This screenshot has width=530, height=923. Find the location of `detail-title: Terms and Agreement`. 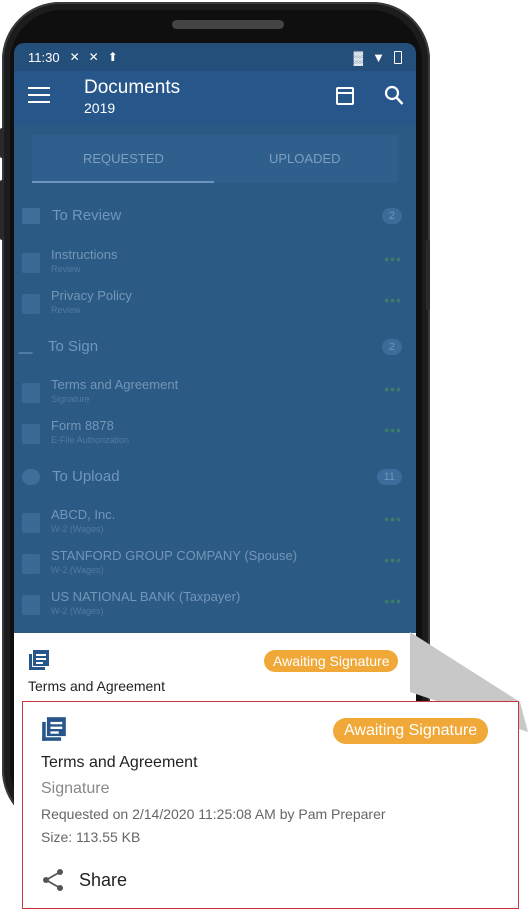

detail-title: Terms and Agreement is located at coordinates (119, 762).